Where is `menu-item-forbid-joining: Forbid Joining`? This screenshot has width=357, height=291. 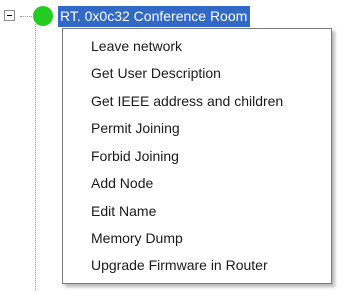 menu-item-forbid-joining: Forbid Joining is located at coordinates (135, 156).